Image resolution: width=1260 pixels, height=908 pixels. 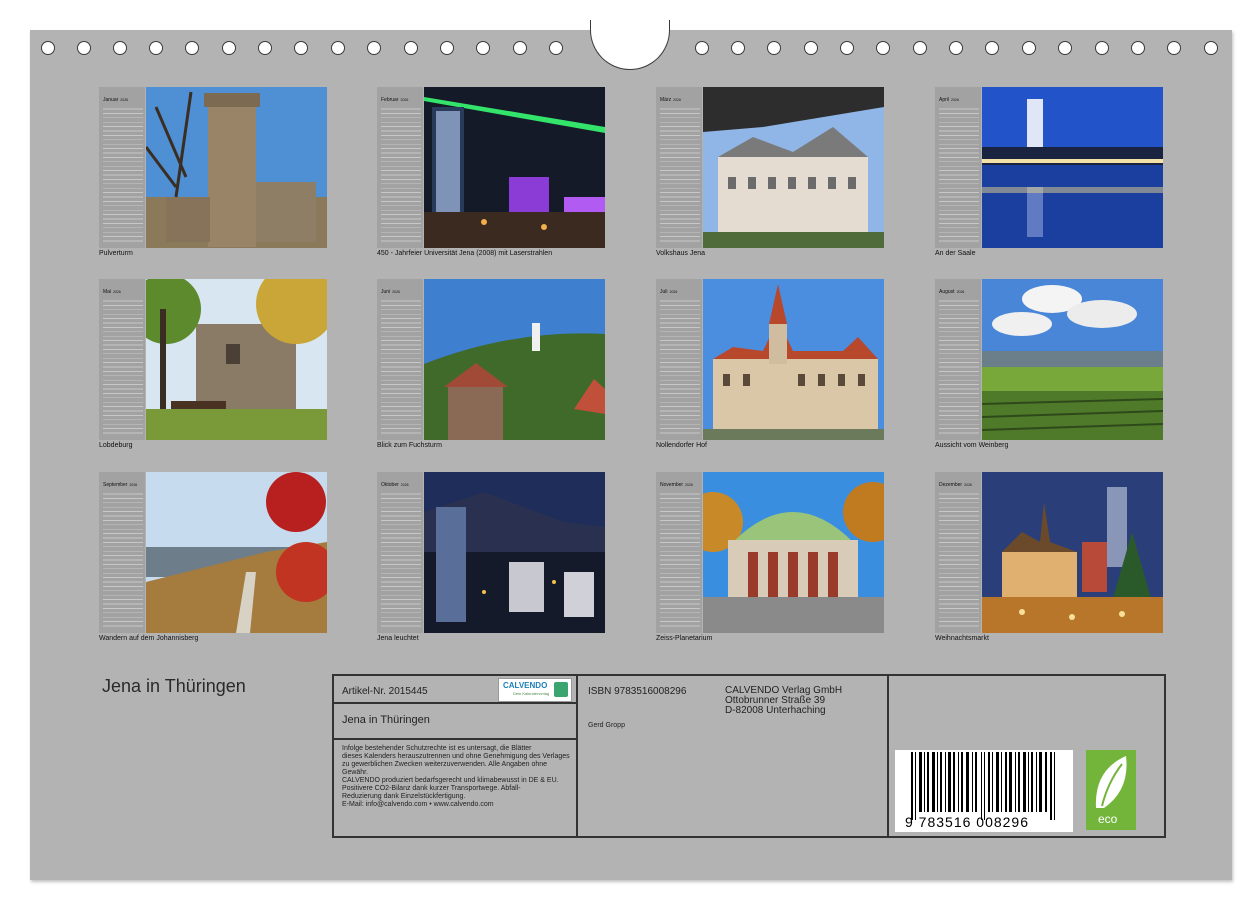 What do you see at coordinates (793, 167) in the screenshot?
I see `photo-volkshaus` at bounding box center [793, 167].